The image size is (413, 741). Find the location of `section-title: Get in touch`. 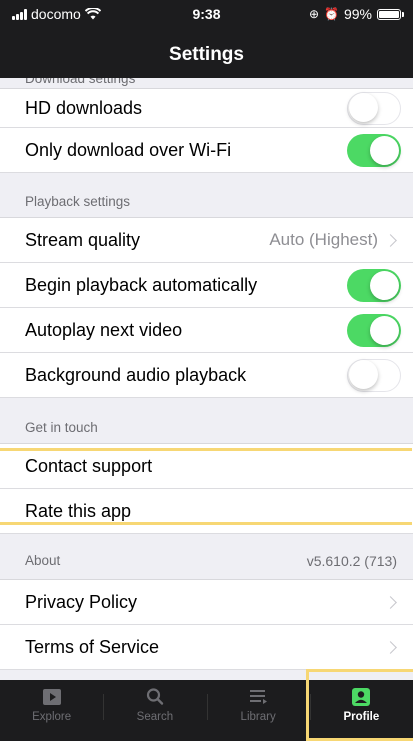

section-title: Get in touch is located at coordinates (61, 427).